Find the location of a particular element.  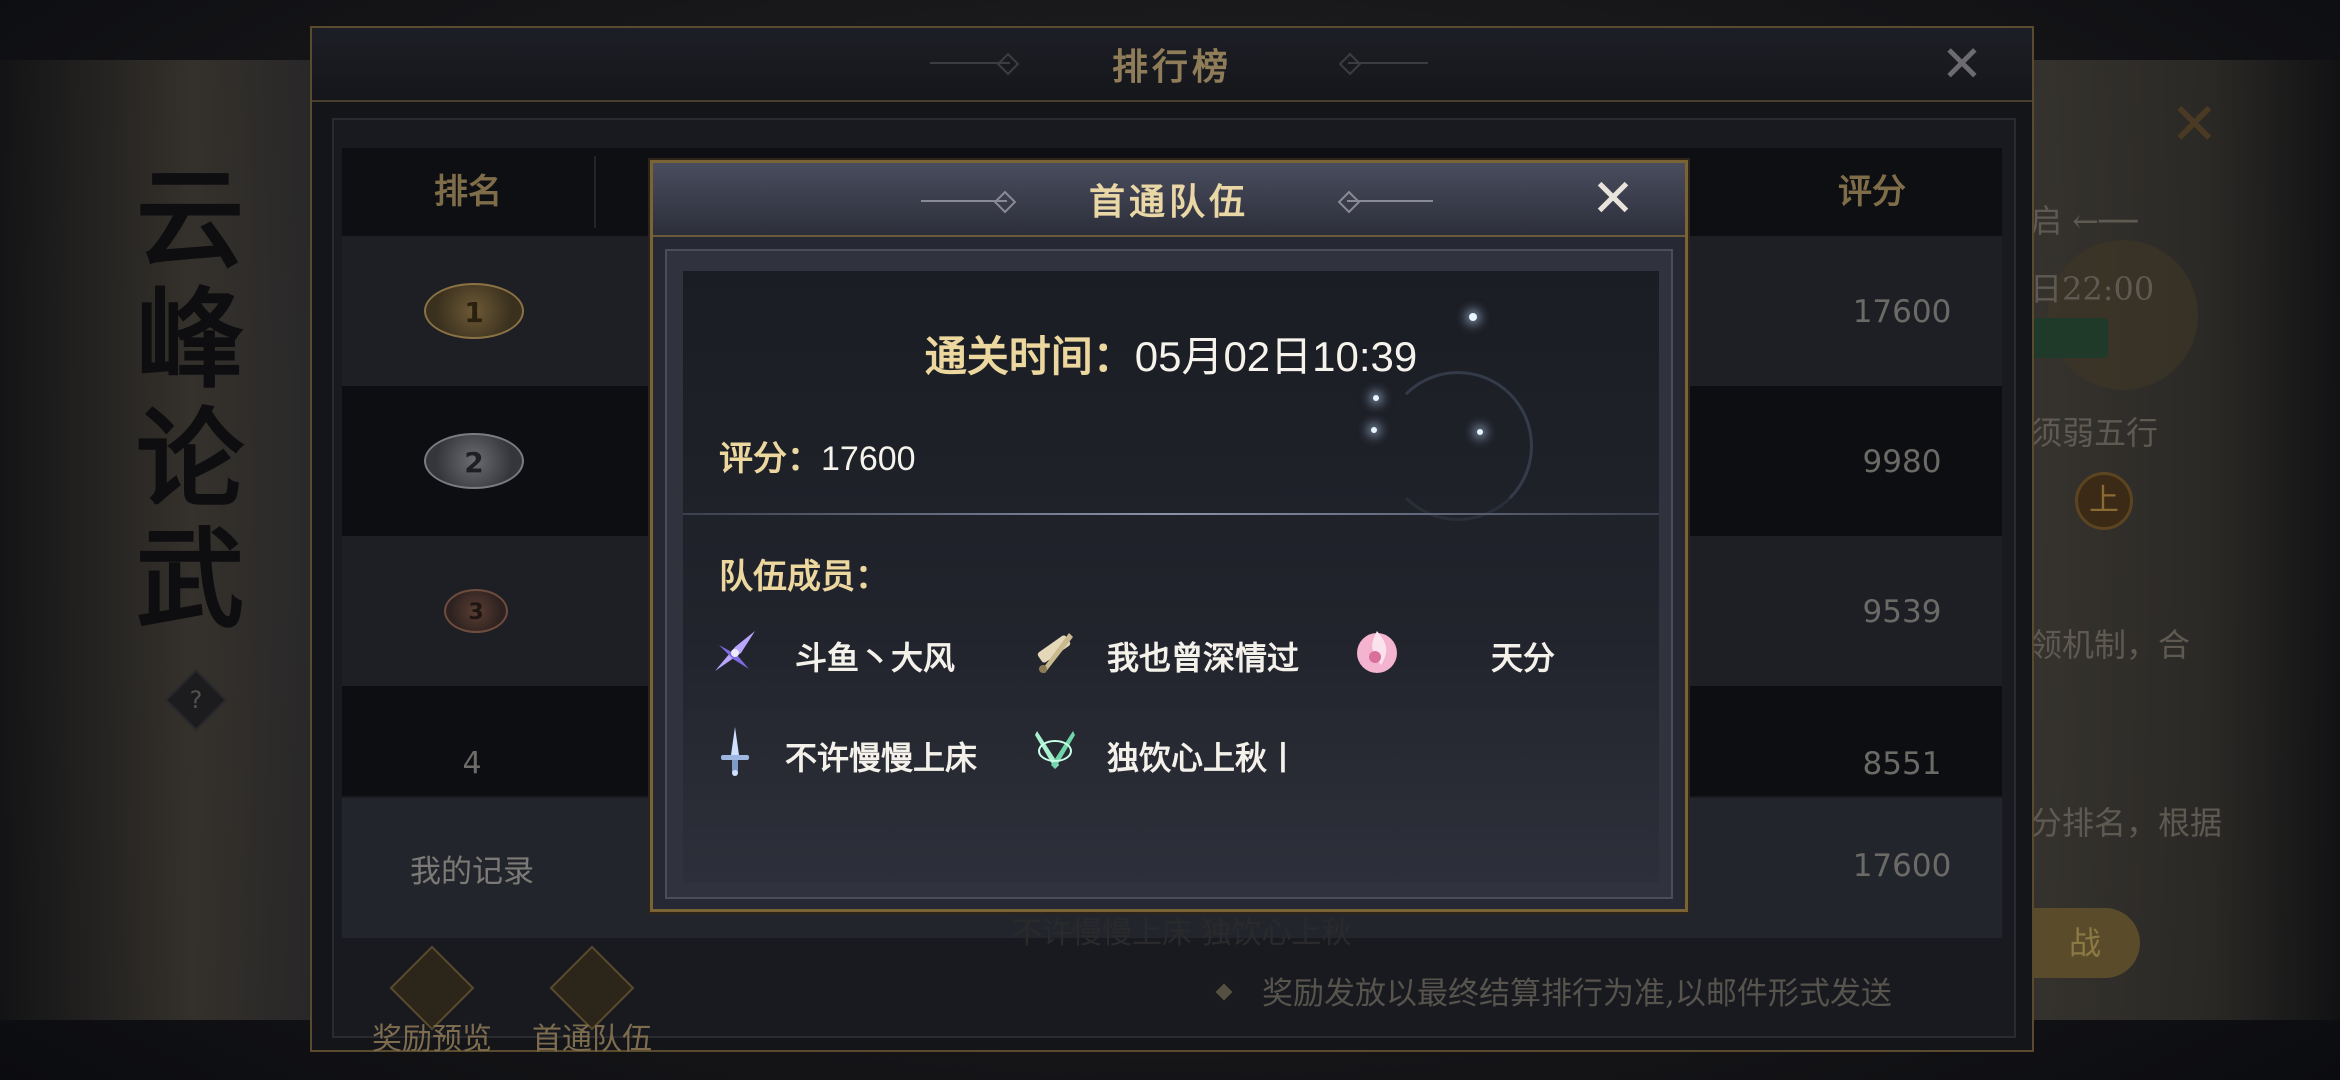

my-record-score: 17600 is located at coordinates (1902, 866).